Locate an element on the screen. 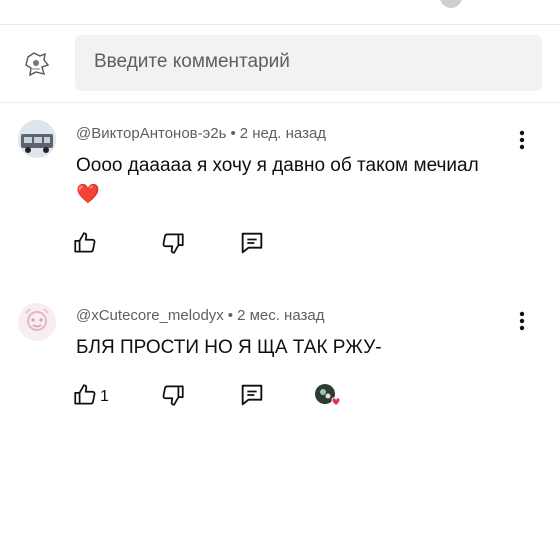  comment-meta: @ВикторАнтонов-э2ь • 2 нед. назад is located at coordinates (201, 133).